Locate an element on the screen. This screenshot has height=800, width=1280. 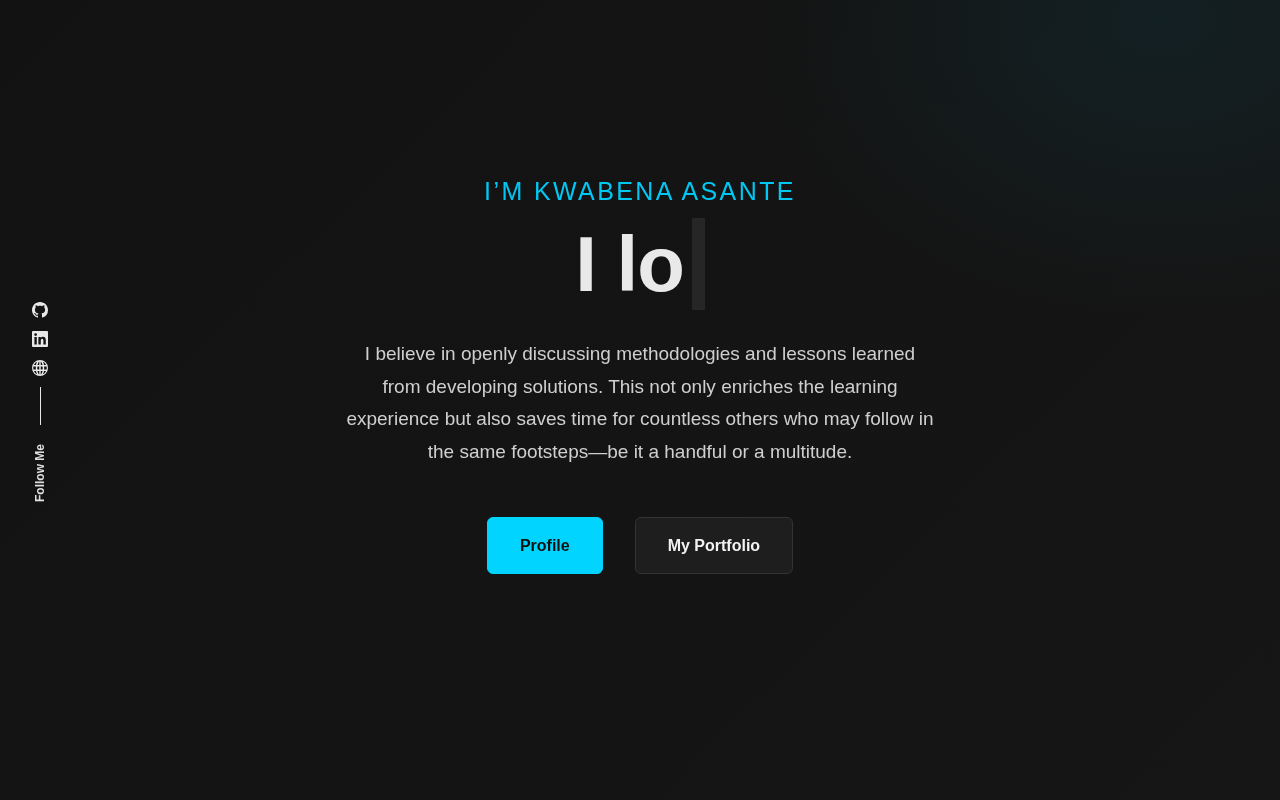
profile-button: Profile is located at coordinates (544, 545).